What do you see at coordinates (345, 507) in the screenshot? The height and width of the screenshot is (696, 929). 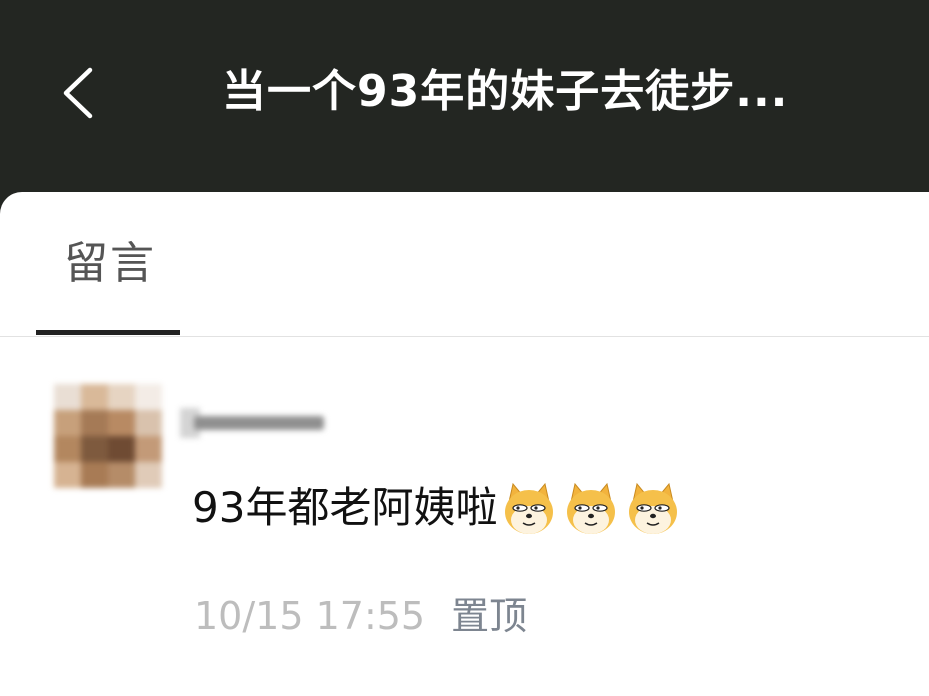 I see `comment-text: 93年都老阿姨啦` at bounding box center [345, 507].